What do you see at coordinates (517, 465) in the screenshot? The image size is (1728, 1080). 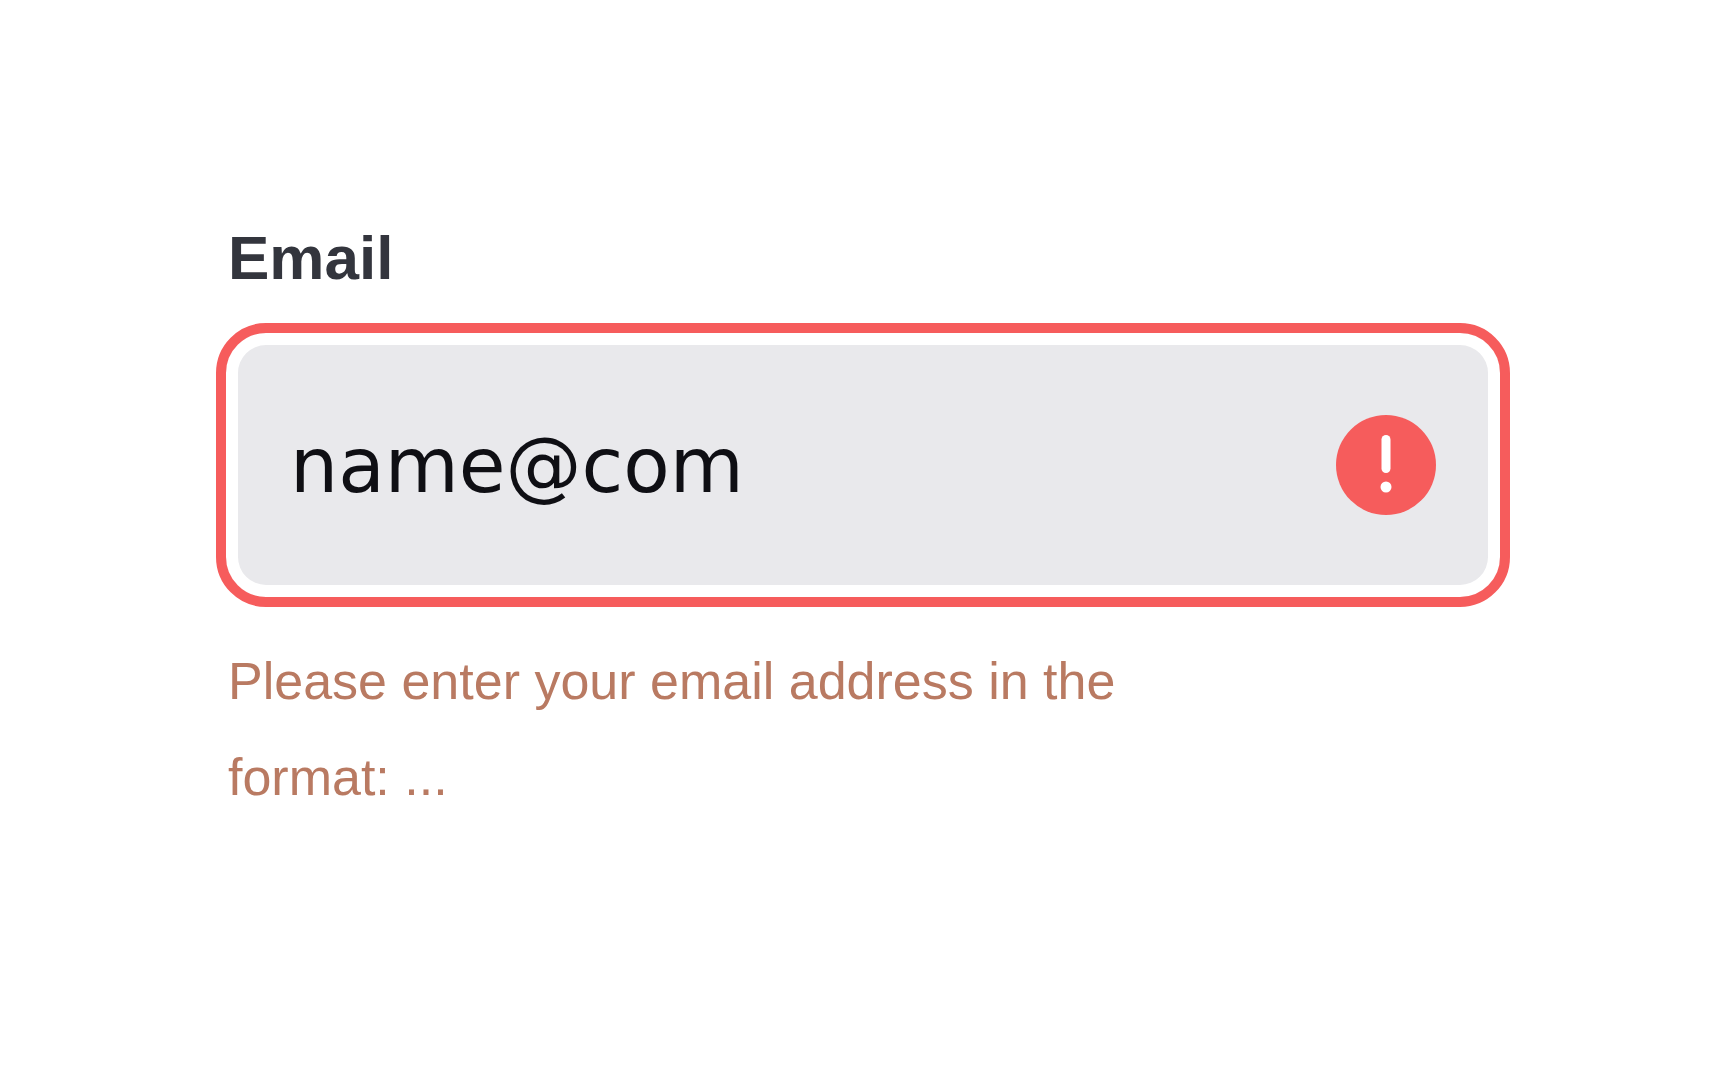 I see `field-value: name@com` at bounding box center [517, 465].